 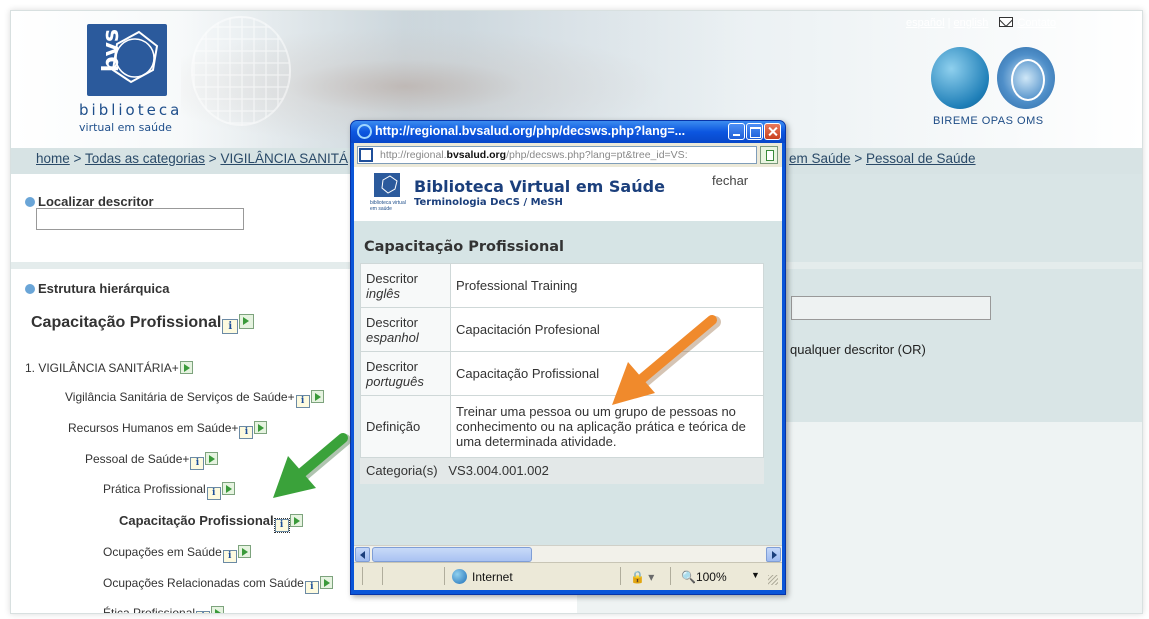 I want to click on tree-item: 1. VIGILÂNCIA SANITÁRIA+, so click(x=109, y=368).